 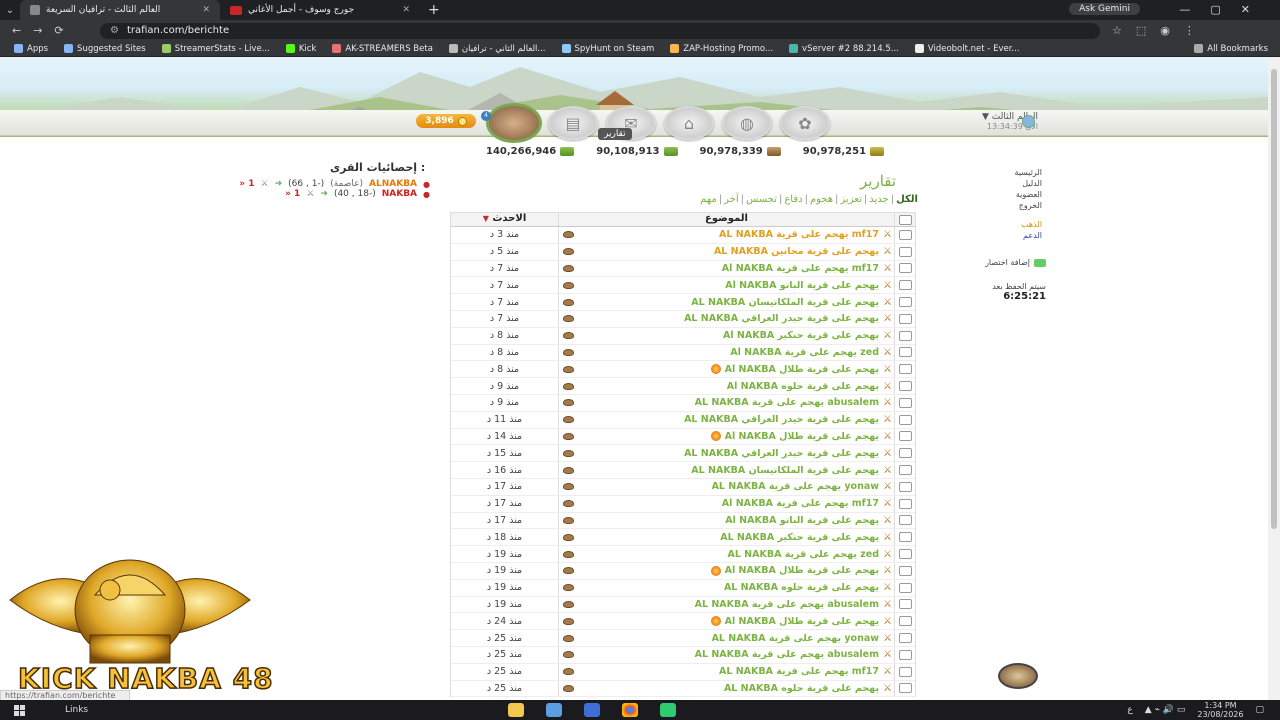 What do you see at coordinates (803, 554) in the screenshot?
I see `report-subject-link: AL NAKBA يهجم على قرية zed` at bounding box center [803, 554].